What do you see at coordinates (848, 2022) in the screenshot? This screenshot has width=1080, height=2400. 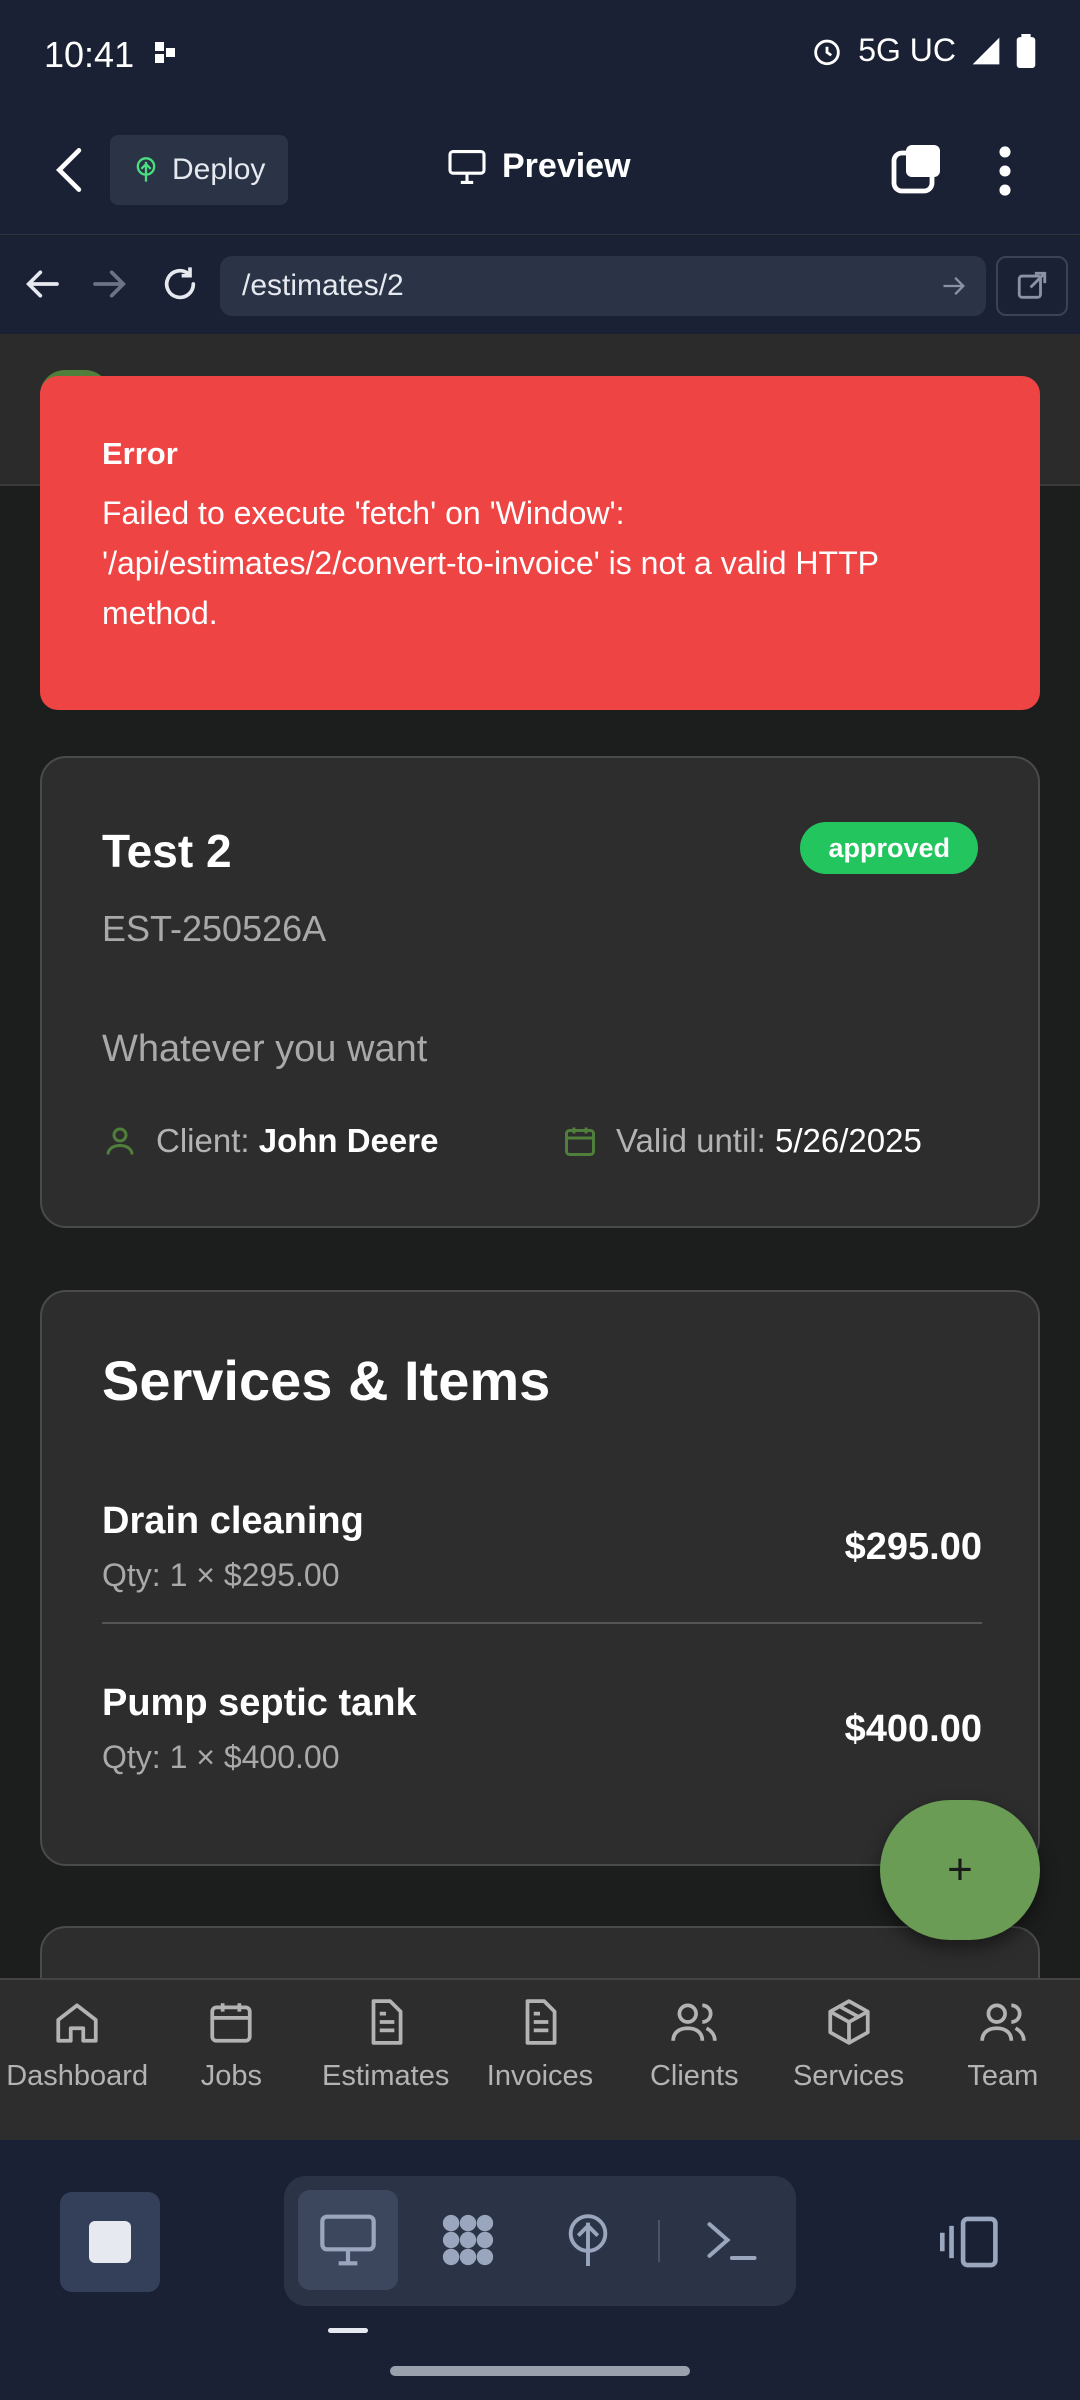 I see `package-icon` at bounding box center [848, 2022].